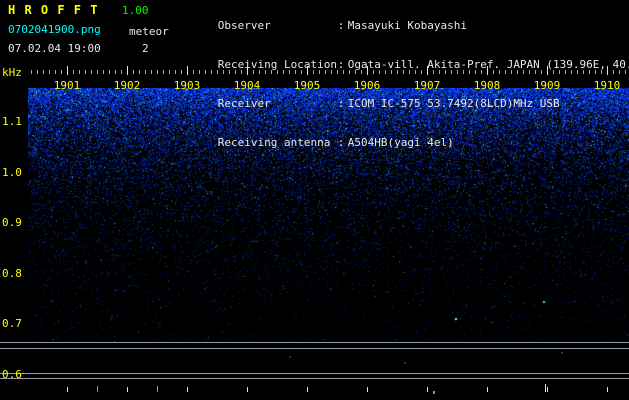  I want to click on meteor-count: 2, so click(145, 48).